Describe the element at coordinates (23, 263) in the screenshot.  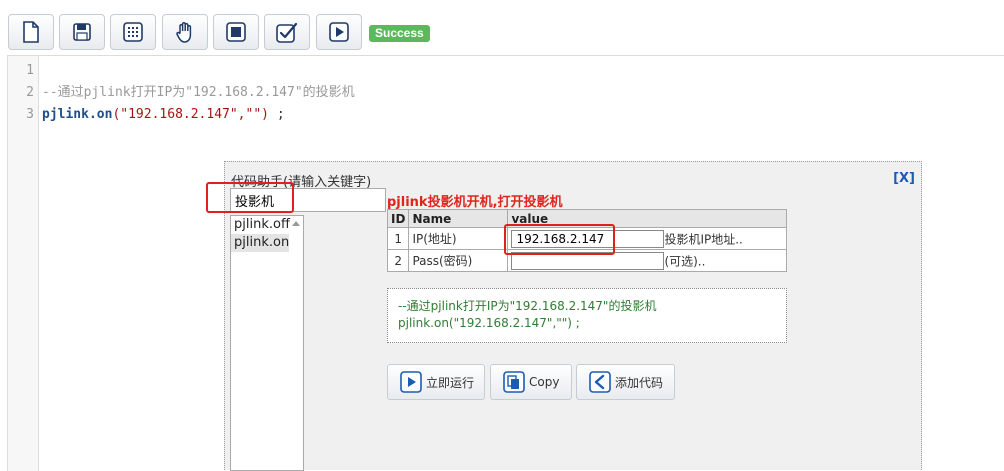
I see `line-gutter: 1 2 3` at that location.